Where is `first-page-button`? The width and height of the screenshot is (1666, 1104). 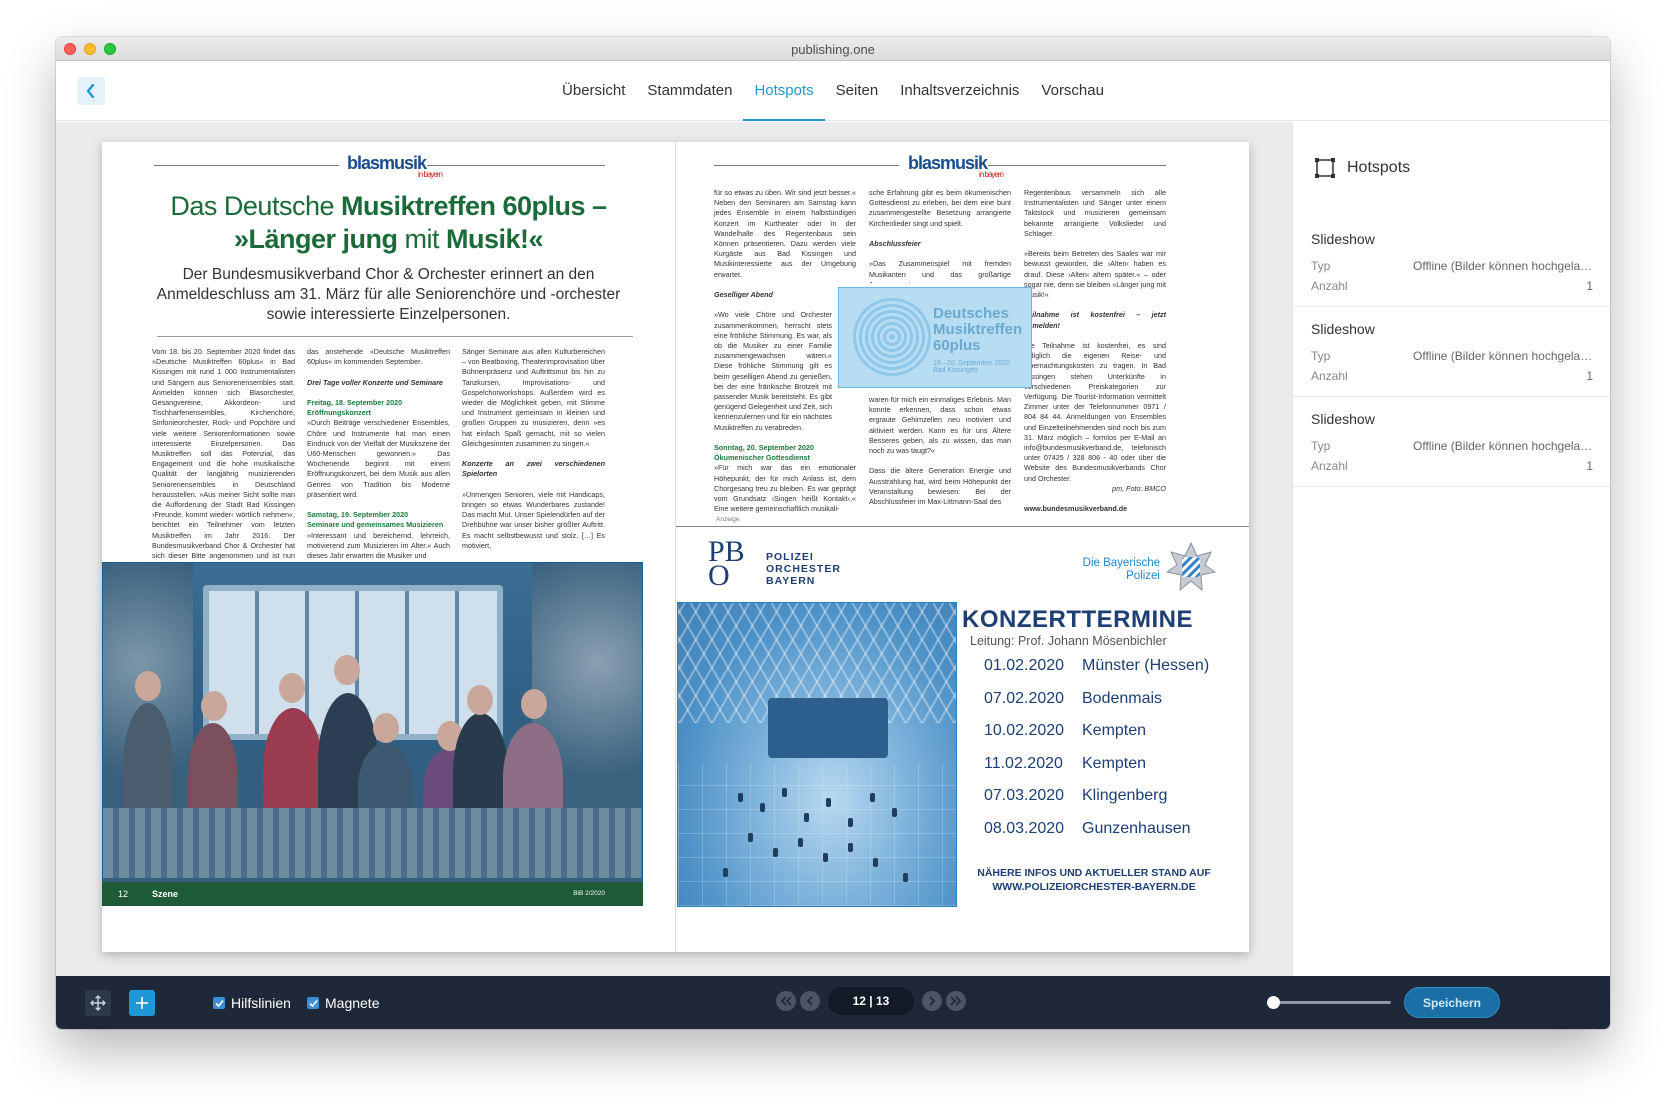
first-page-button is located at coordinates (786, 1001).